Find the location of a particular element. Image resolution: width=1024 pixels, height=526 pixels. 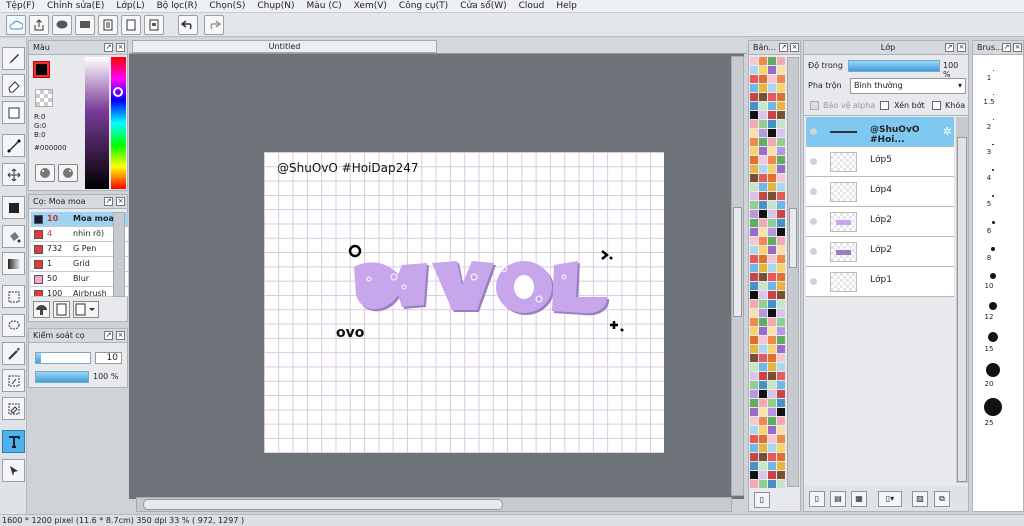

lock-checkbox is located at coordinates (936, 105).